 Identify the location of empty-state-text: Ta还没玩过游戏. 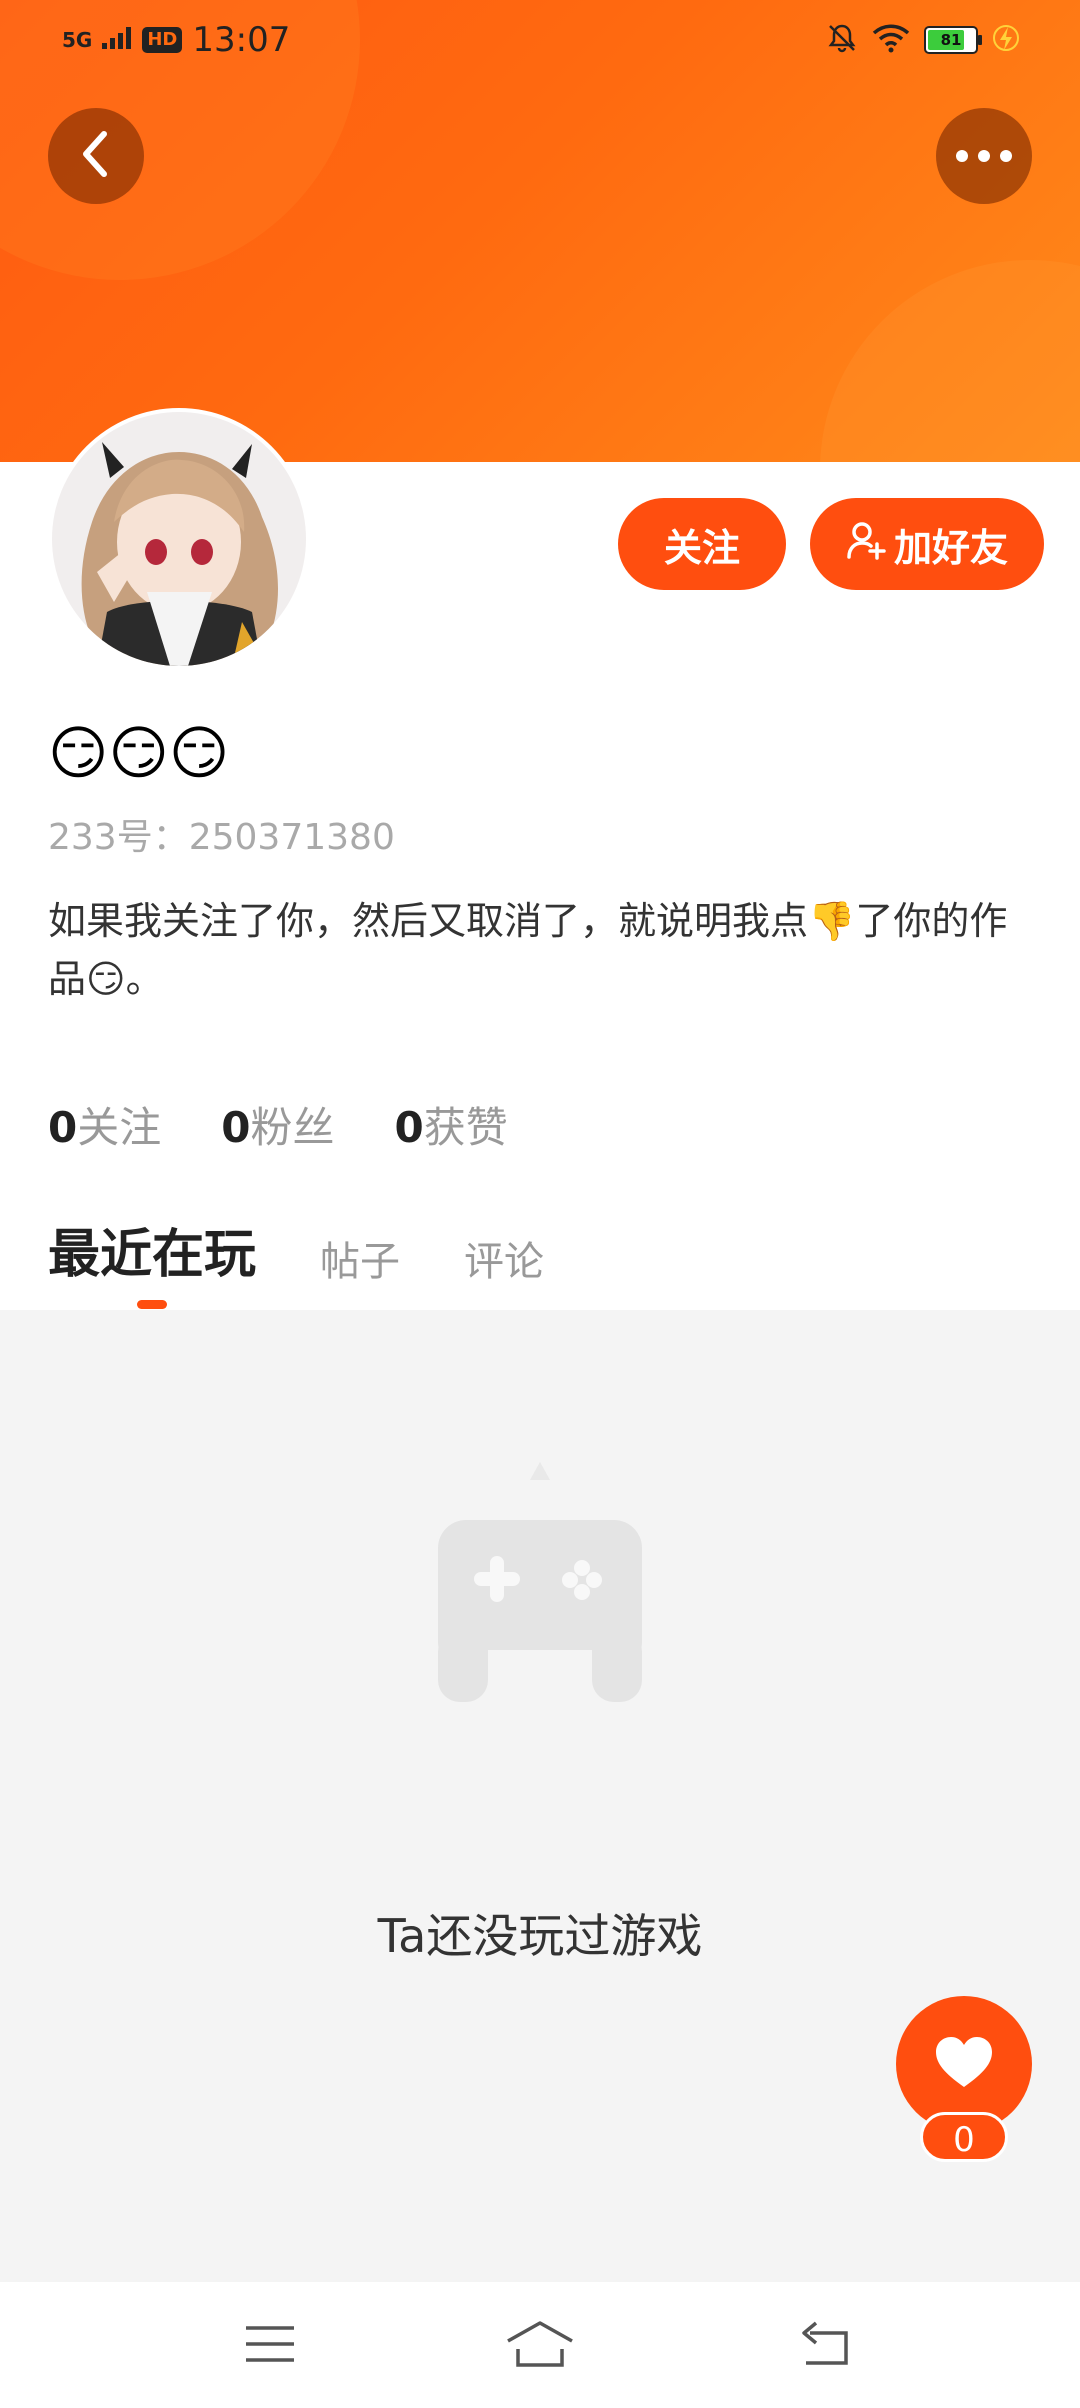
(540, 1936).